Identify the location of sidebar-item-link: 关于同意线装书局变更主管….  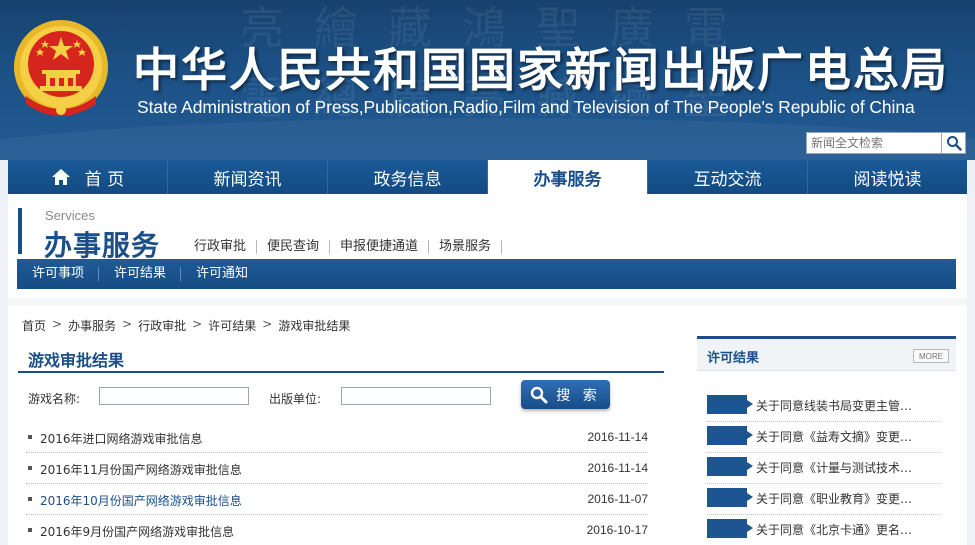
(834, 405).